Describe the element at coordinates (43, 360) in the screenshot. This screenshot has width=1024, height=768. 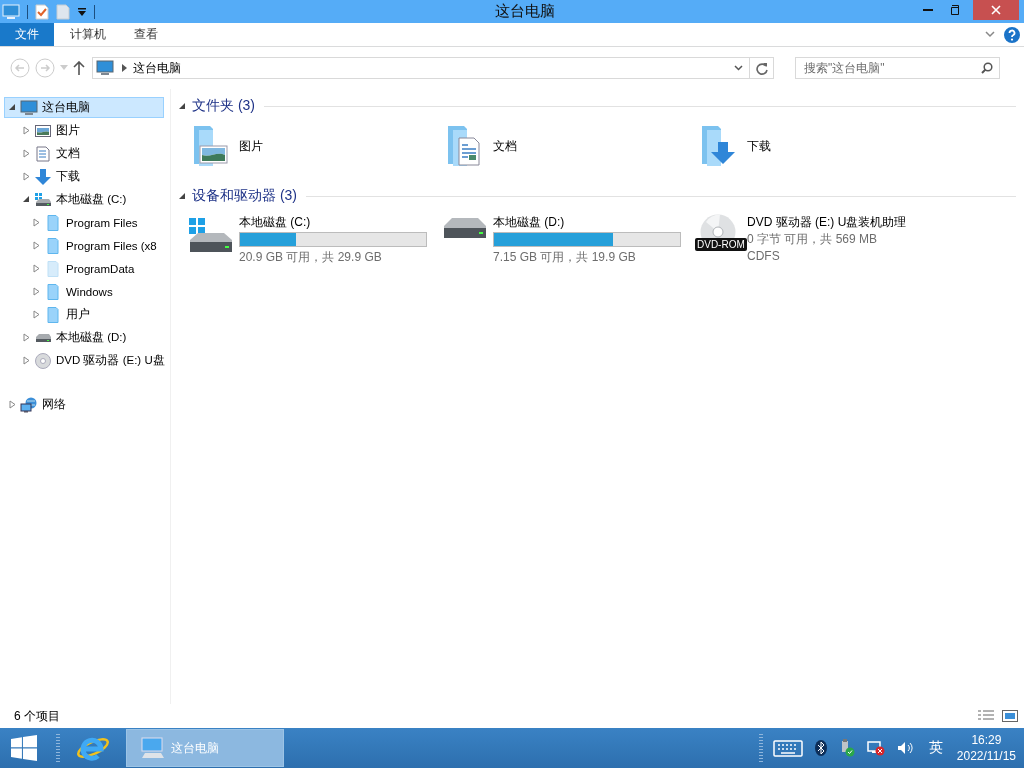
I see `disc-icon` at that location.